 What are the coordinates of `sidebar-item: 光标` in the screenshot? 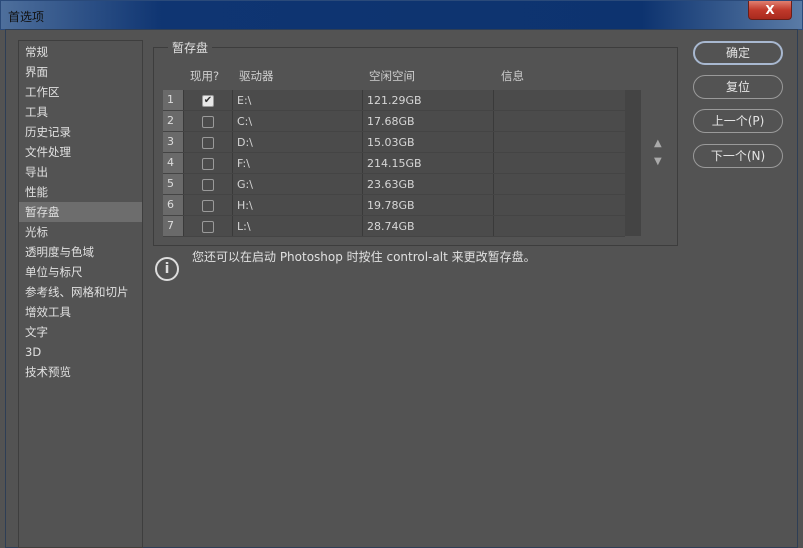 It's located at (80, 232).